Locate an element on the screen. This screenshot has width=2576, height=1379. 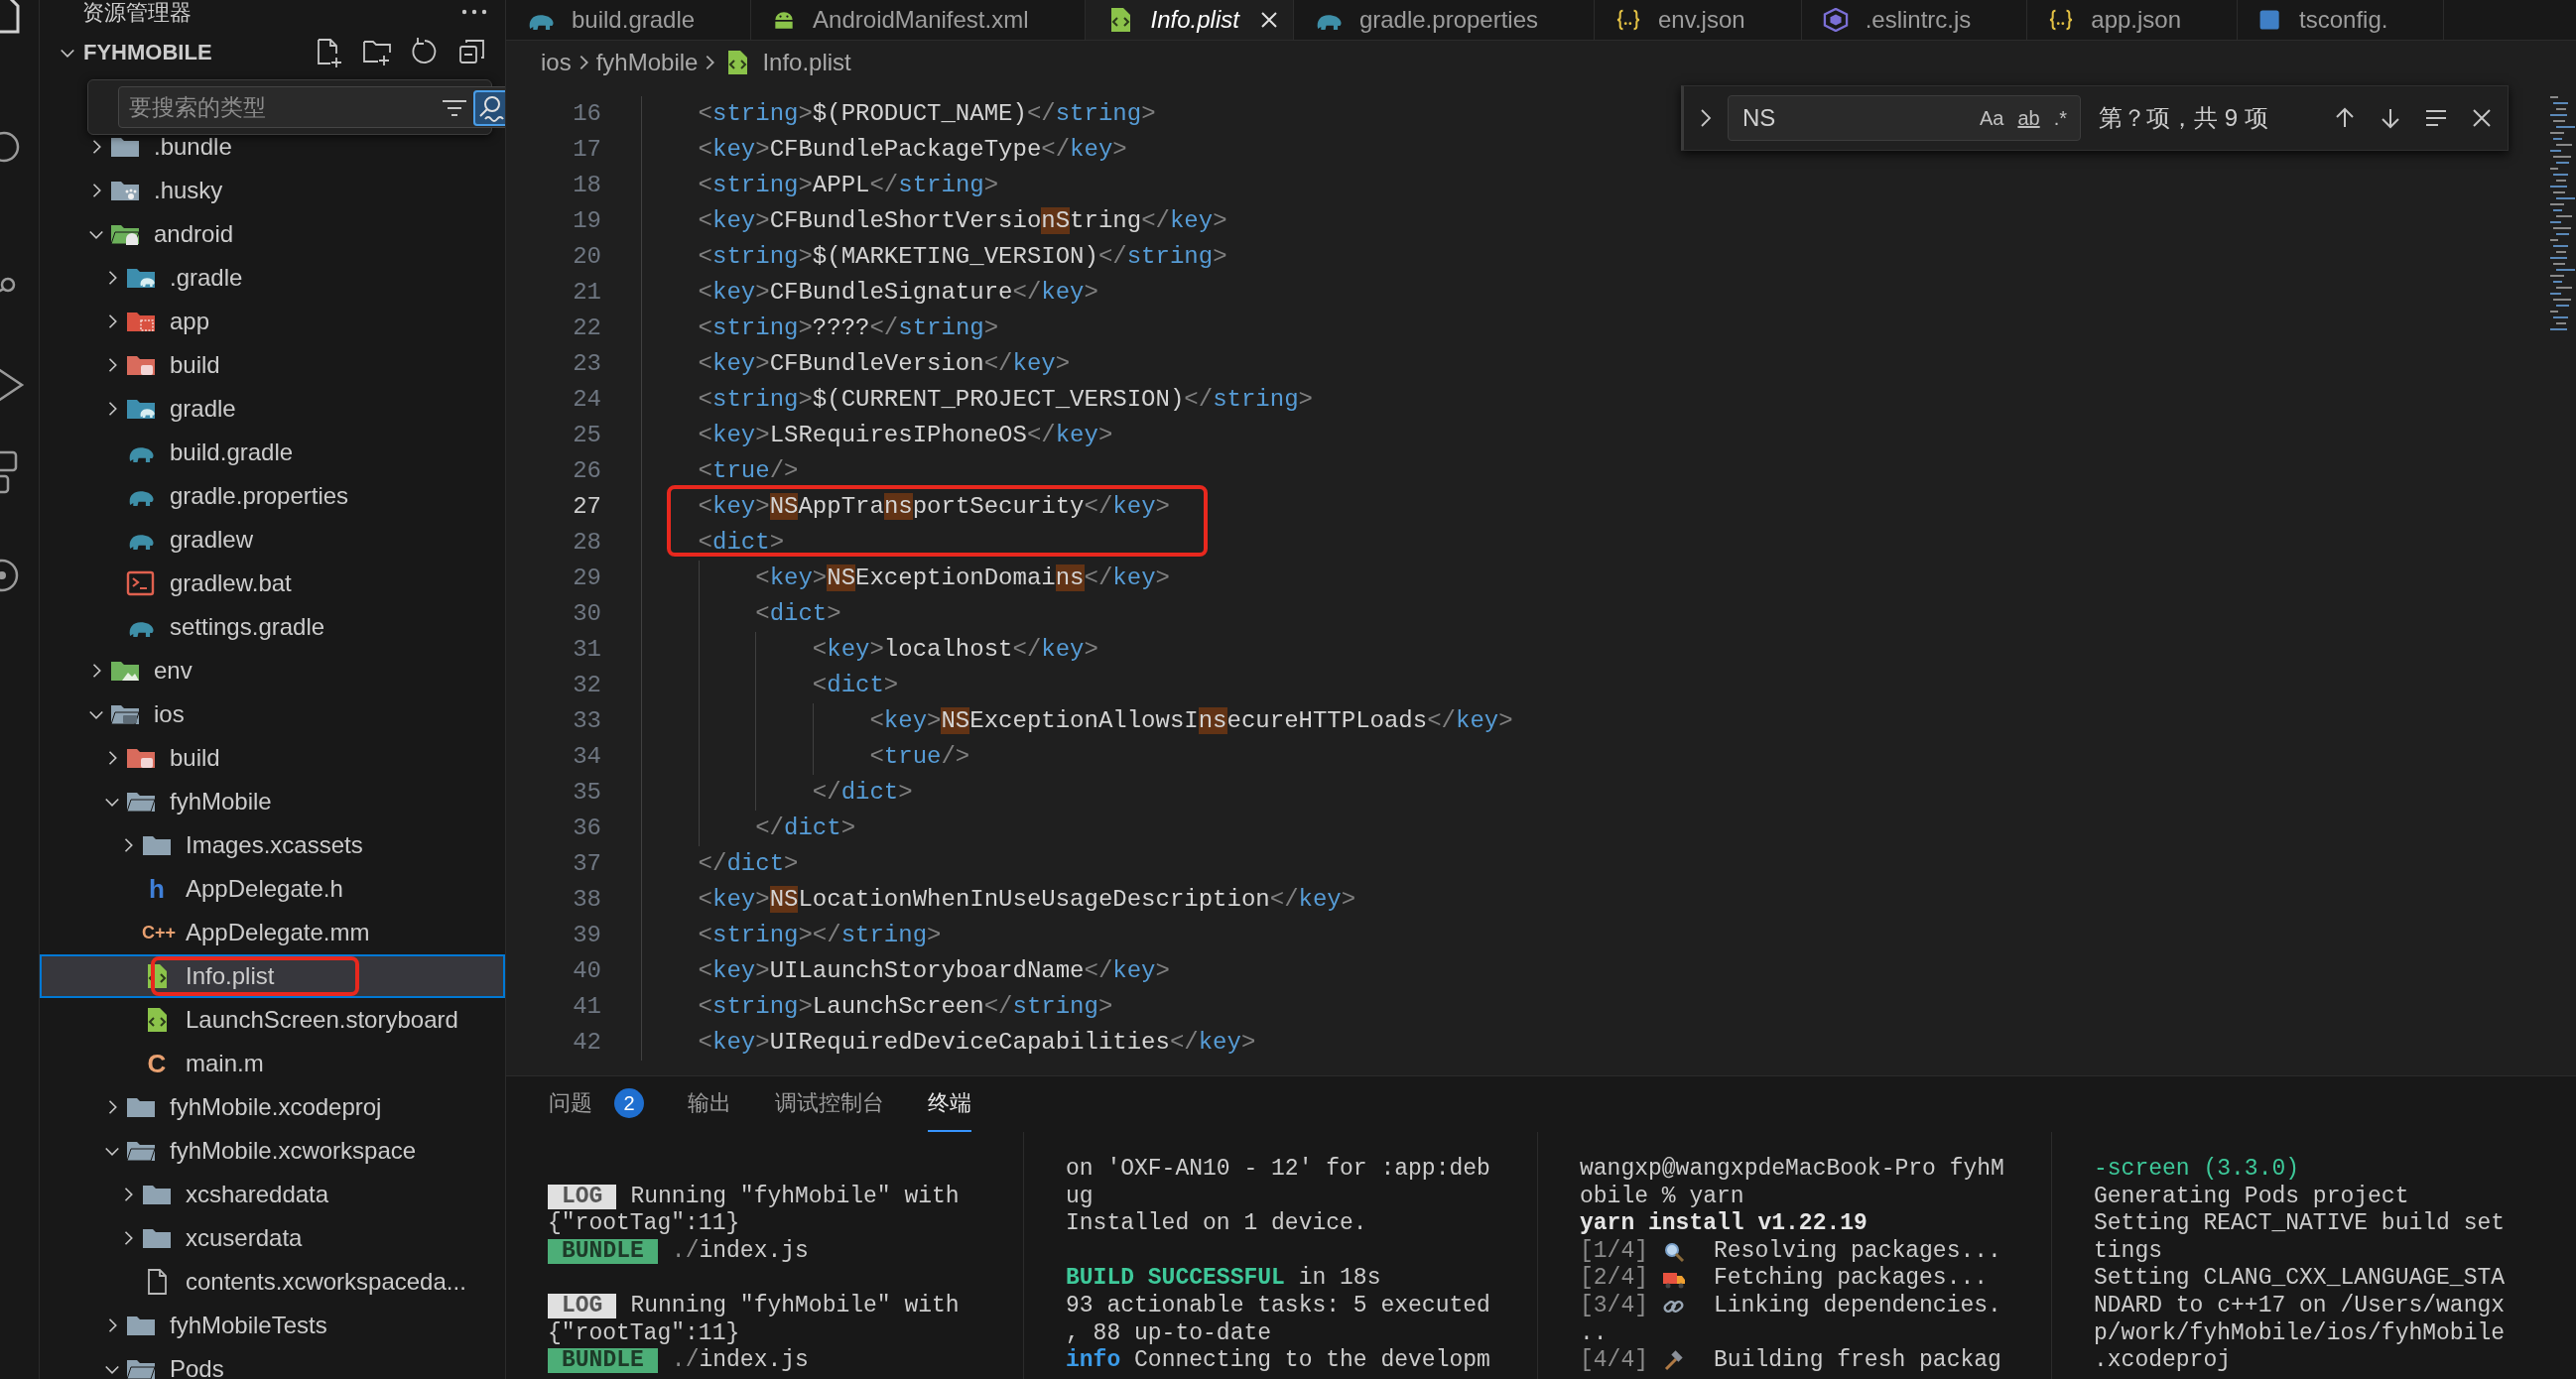
file-type-icon: h is located at coordinates (157, 889).